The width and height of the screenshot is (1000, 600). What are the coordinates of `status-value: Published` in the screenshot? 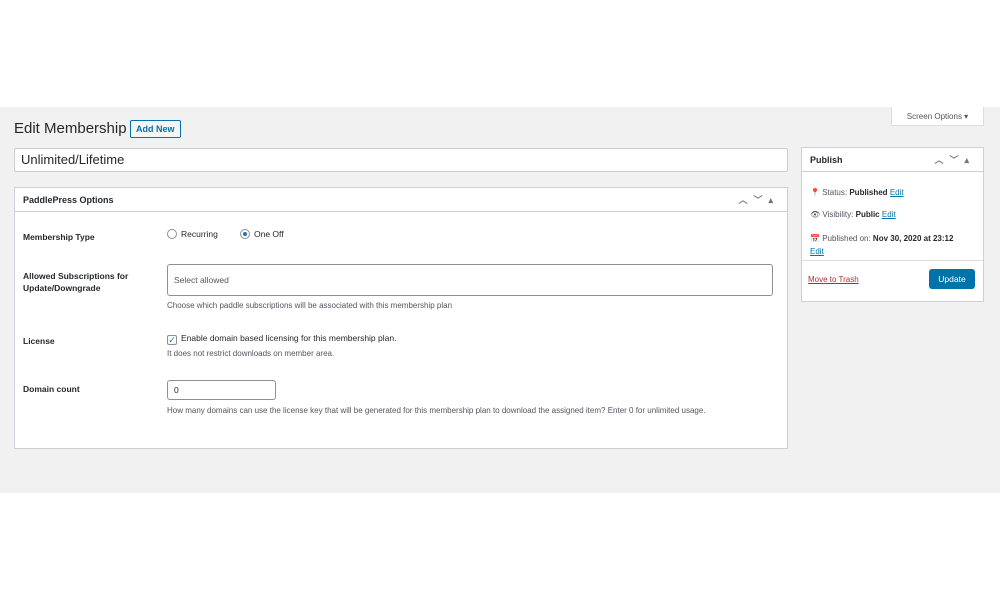 It's located at (868, 192).